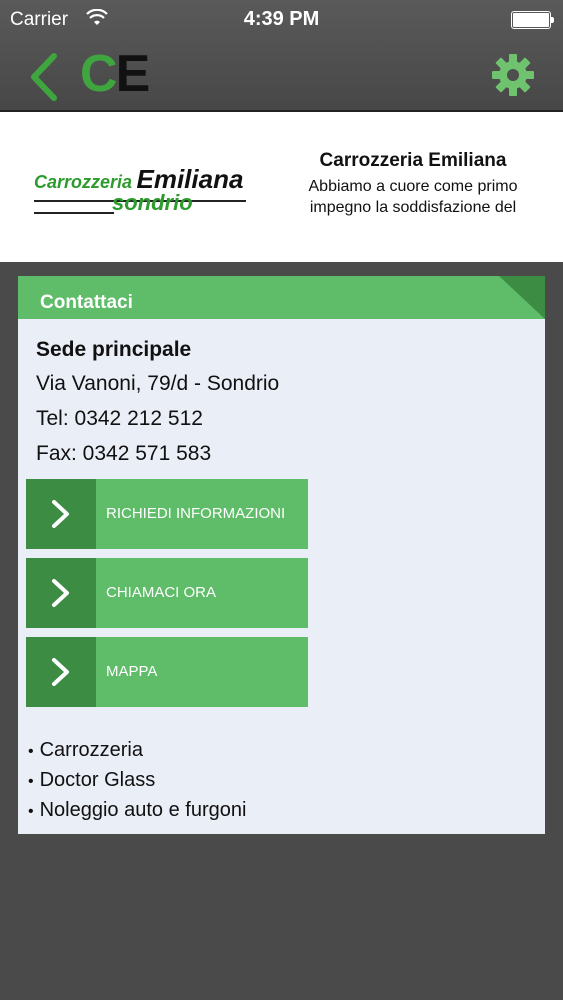  I want to click on call-now-button: CHIAMACI ORA, so click(167, 593).